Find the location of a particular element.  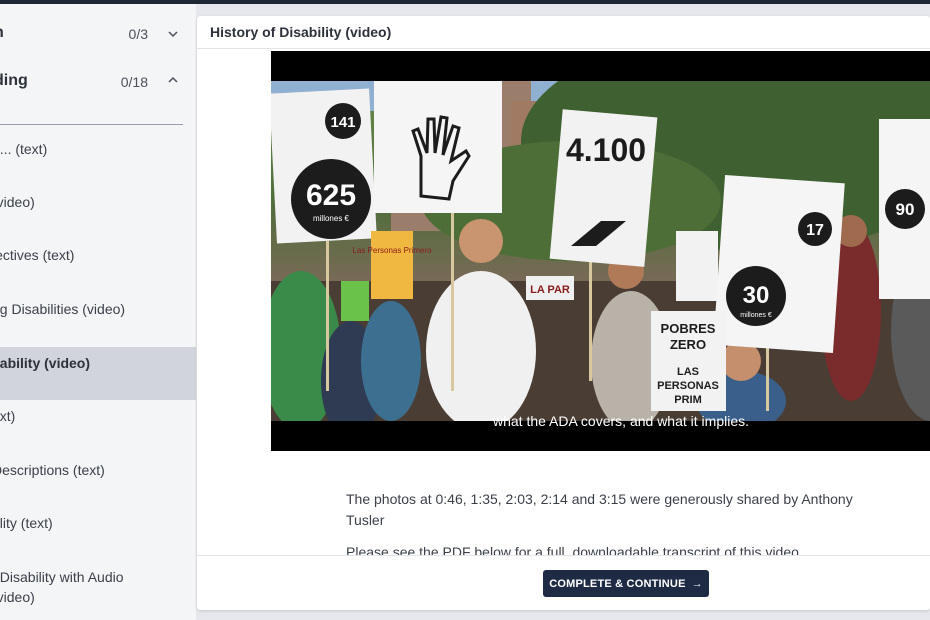

lesson-title: jectives (text) is located at coordinates (37, 255).